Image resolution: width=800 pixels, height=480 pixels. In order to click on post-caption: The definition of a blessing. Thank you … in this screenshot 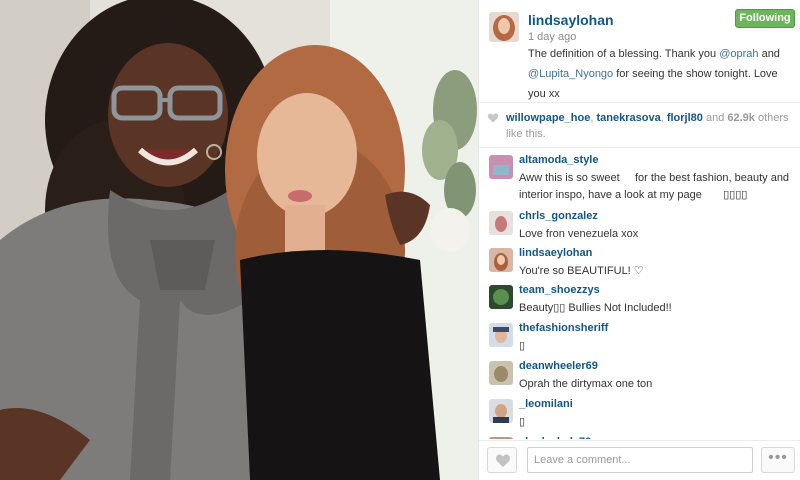, I will do `click(660, 74)`.